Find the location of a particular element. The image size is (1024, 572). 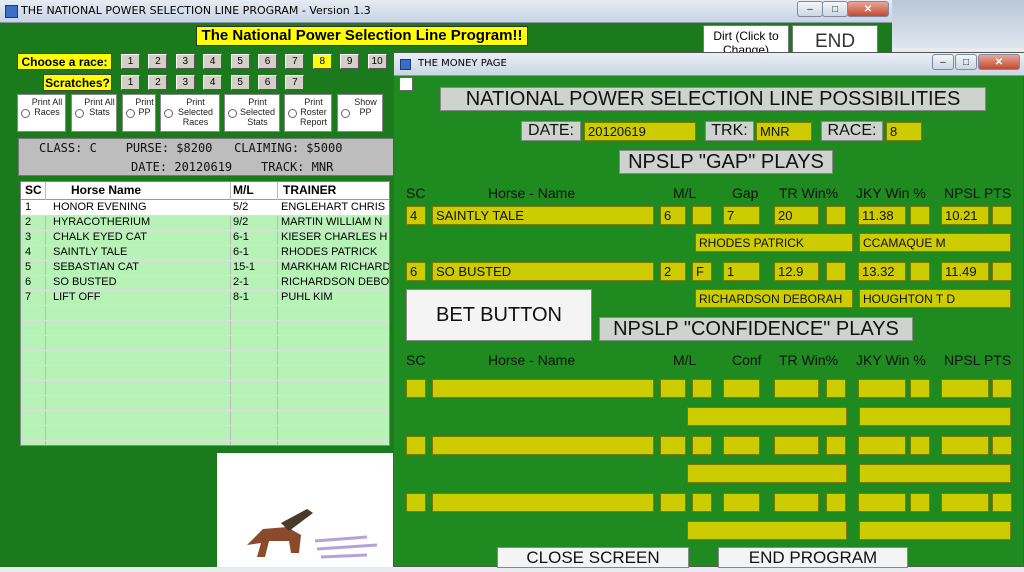

scratch-button-7: 7 is located at coordinates (295, 82).